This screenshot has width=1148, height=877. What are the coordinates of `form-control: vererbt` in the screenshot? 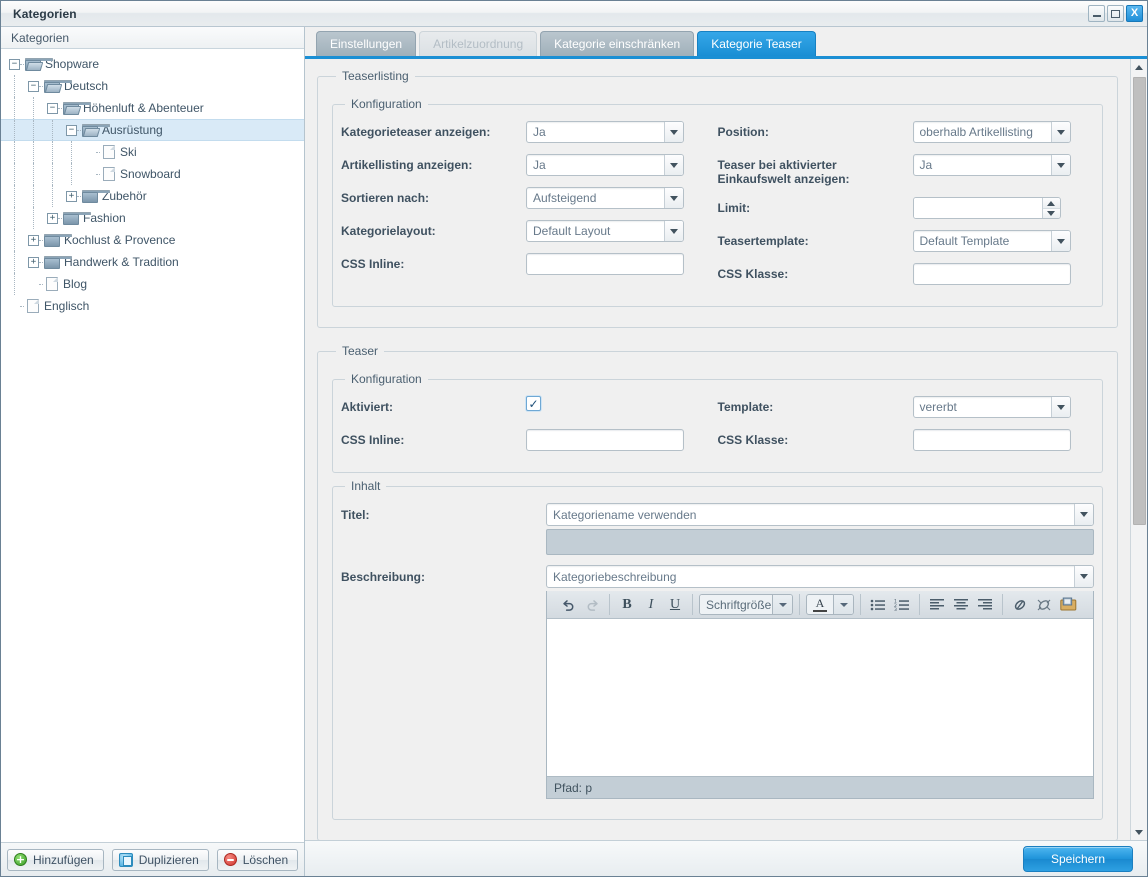 It's located at (991, 407).